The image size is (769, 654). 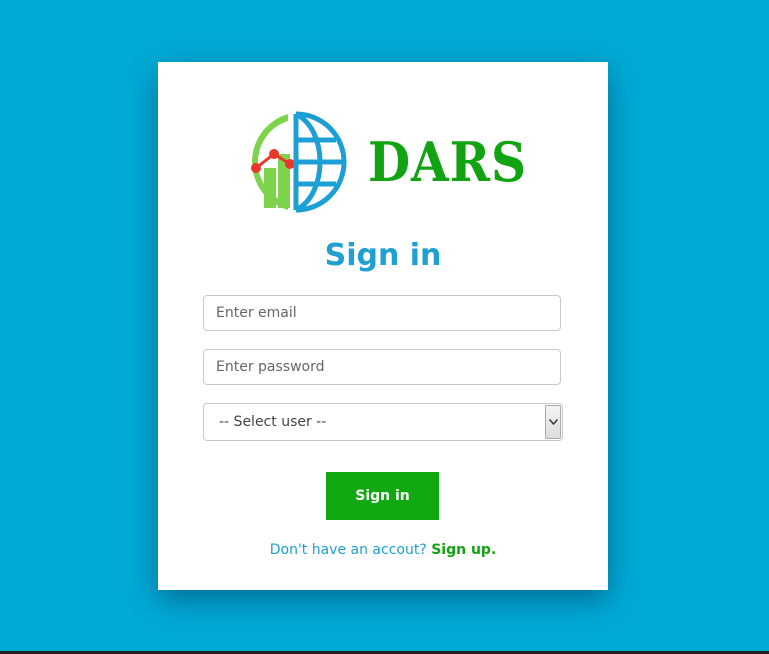 I want to click on password-field, so click(x=382, y=367).